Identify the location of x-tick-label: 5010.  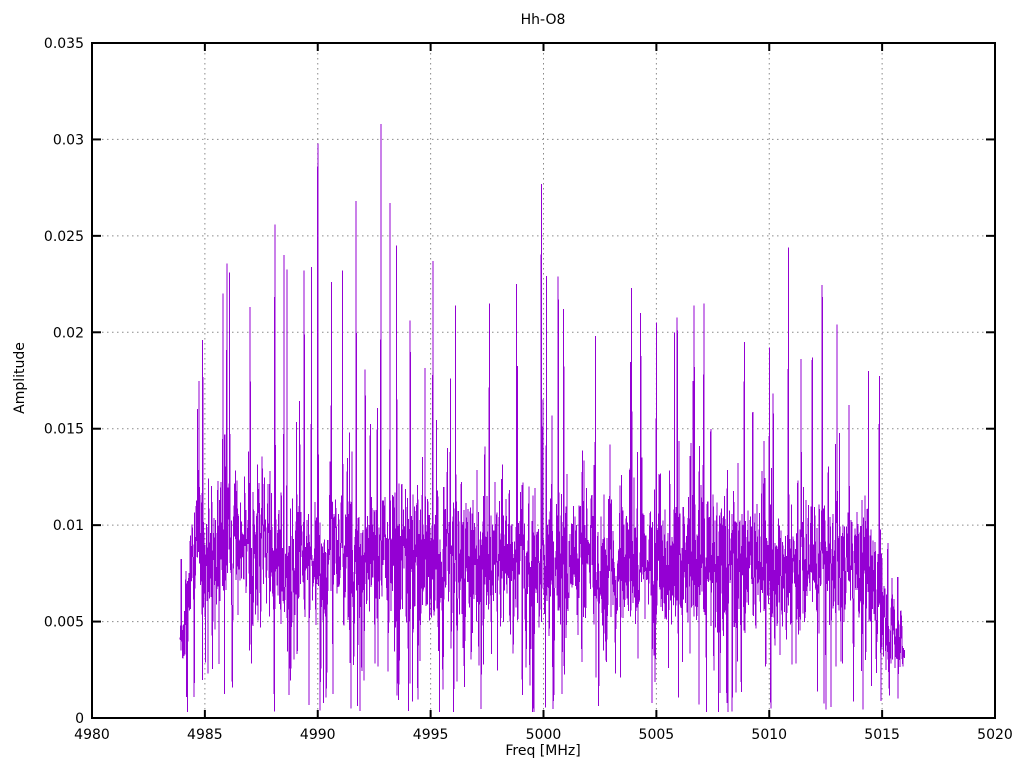
(769, 735).